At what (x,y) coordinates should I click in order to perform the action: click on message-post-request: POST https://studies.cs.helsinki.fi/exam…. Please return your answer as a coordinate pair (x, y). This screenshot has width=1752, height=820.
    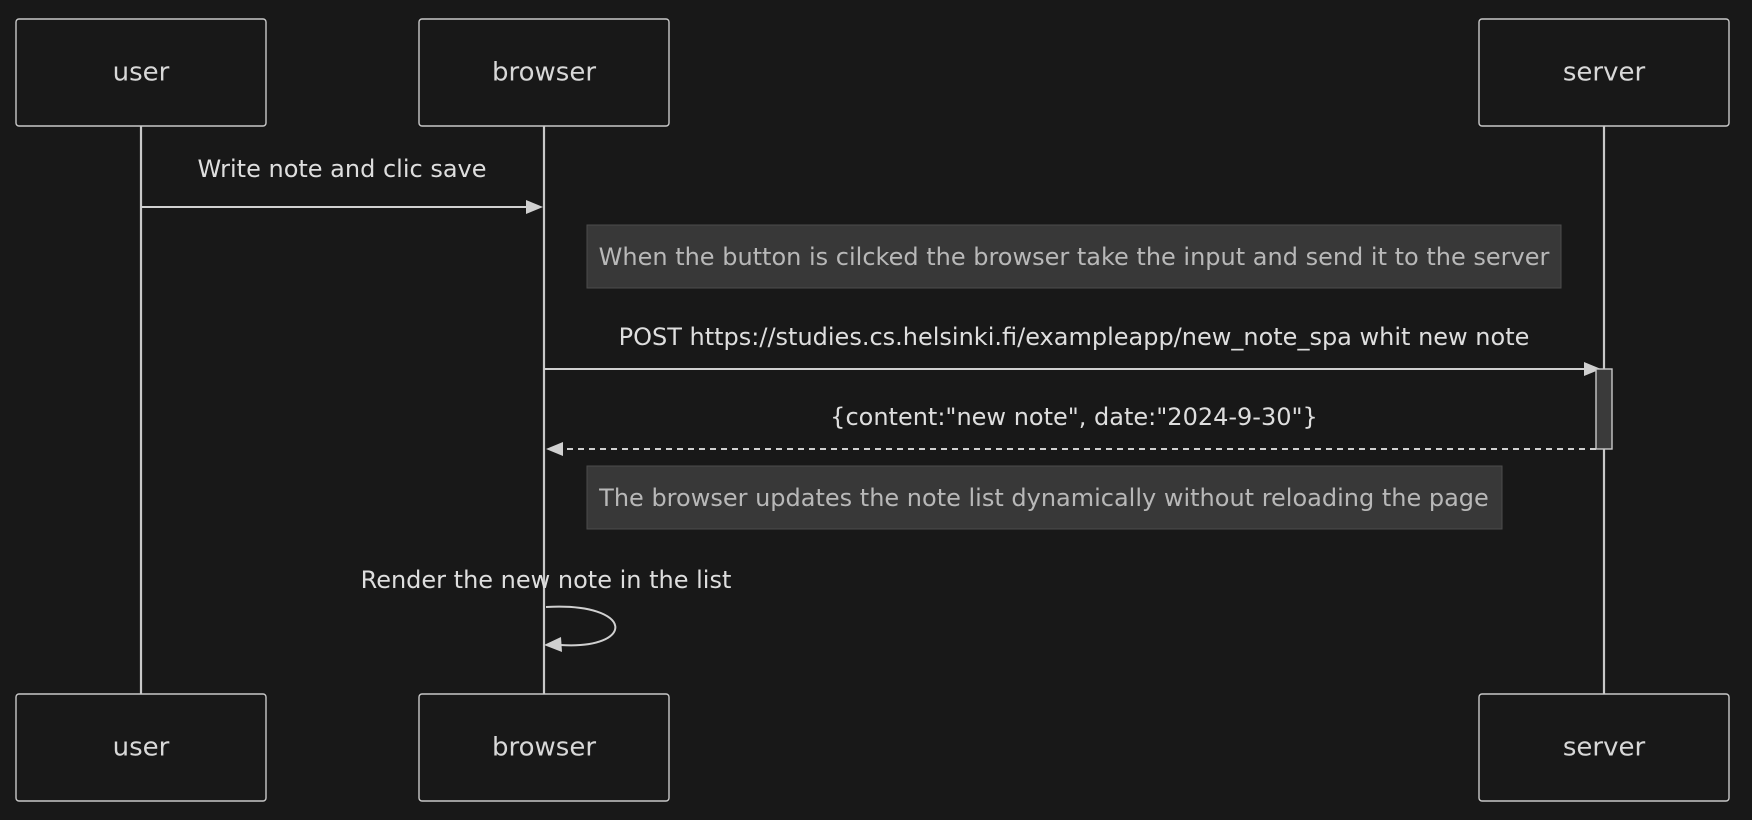
    Looking at the image, I should click on (1072, 349).